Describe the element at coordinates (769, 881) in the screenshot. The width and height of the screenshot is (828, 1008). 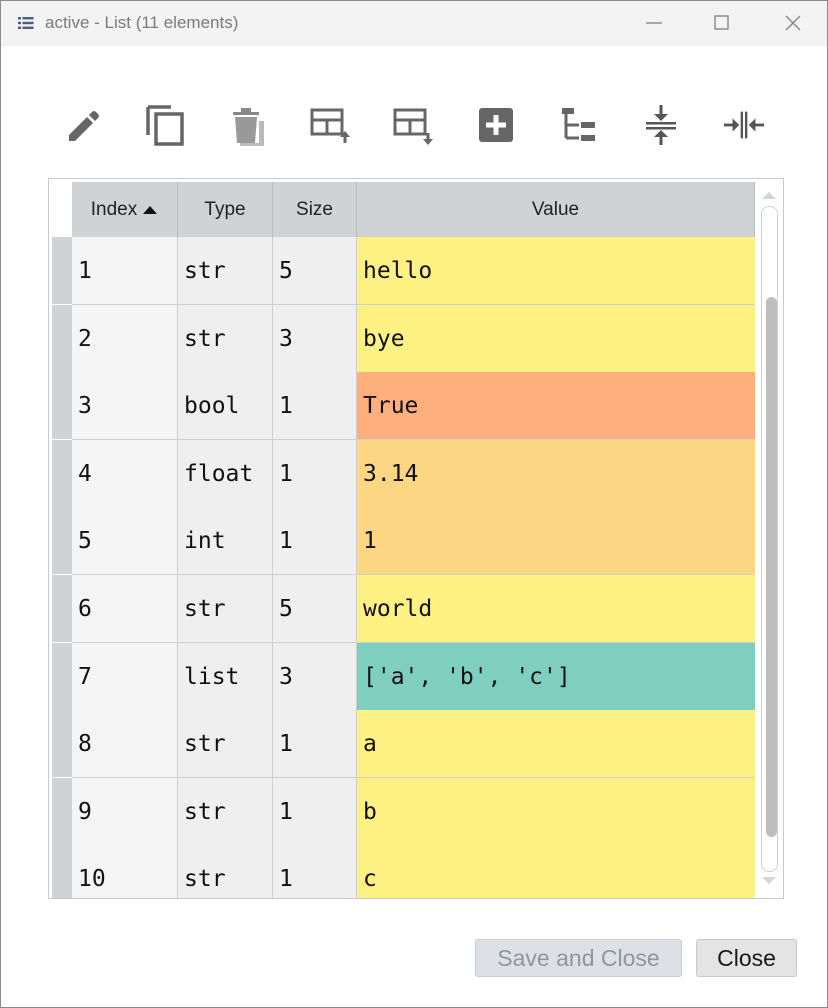
I see `scroll-down-icon` at that location.